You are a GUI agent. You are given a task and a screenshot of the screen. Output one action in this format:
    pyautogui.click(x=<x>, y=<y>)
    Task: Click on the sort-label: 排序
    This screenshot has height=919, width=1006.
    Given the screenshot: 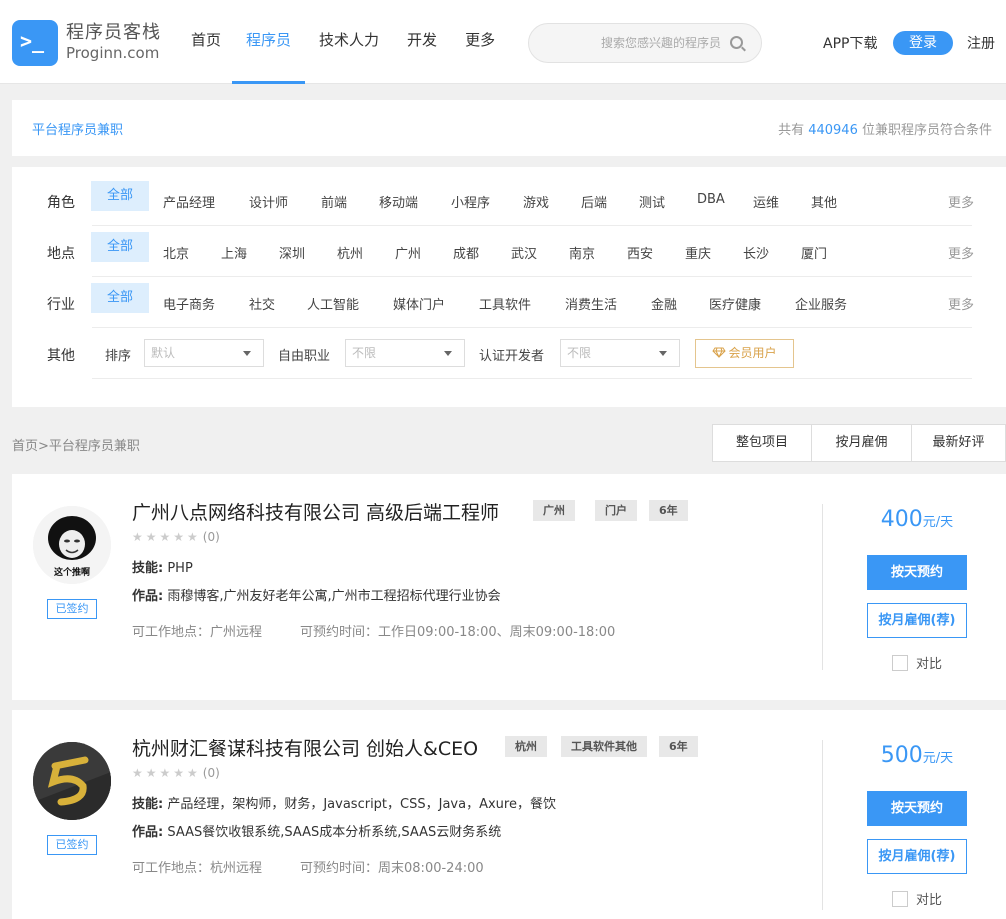 What is the action you would take?
    pyautogui.click(x=118, y=356)
    